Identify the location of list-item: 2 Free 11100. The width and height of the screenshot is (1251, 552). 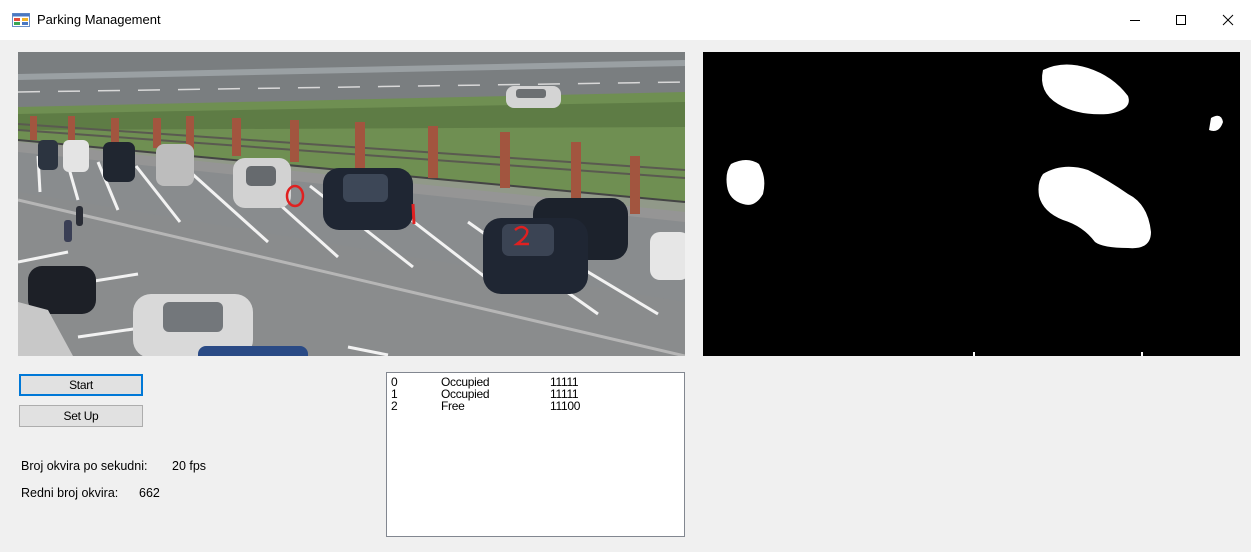
(535, 406).